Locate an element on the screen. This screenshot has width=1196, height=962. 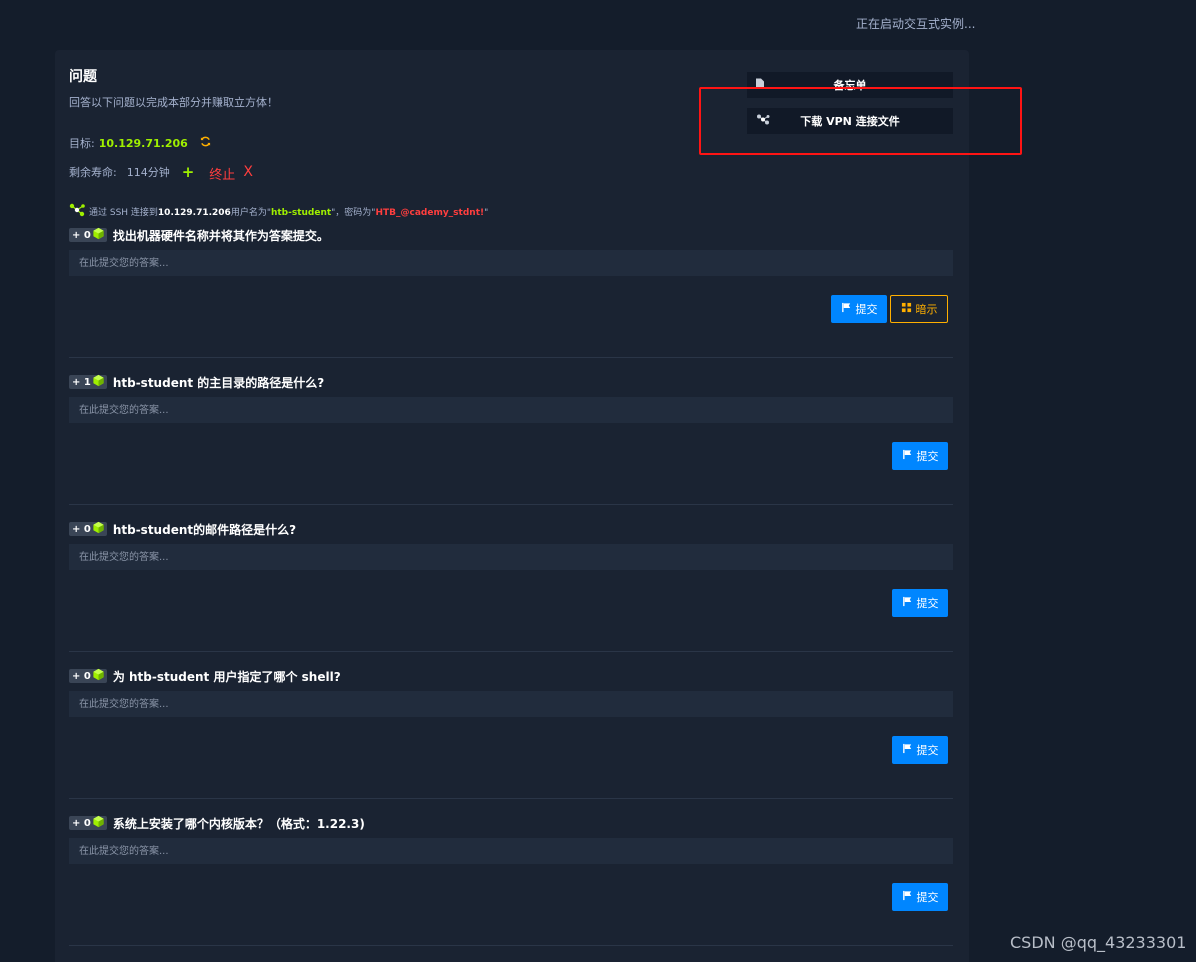
target-row: 目标: 10.129.71.206 is located at coordinates (140, 143).